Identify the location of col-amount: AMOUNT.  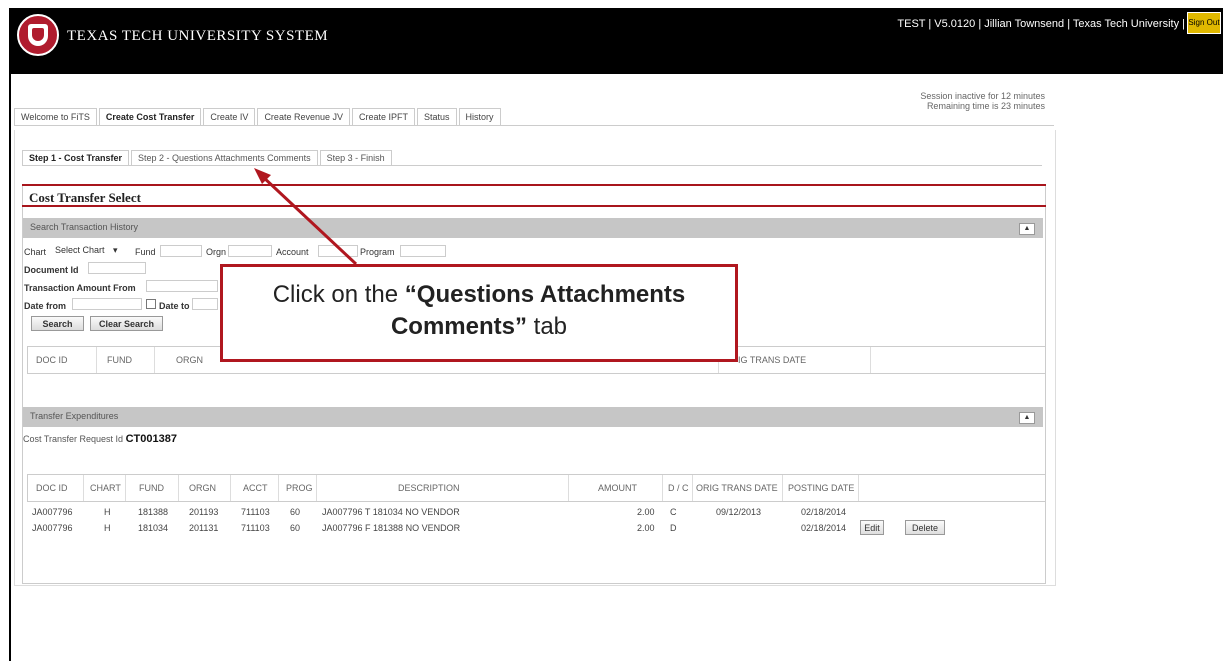
(617, 488).